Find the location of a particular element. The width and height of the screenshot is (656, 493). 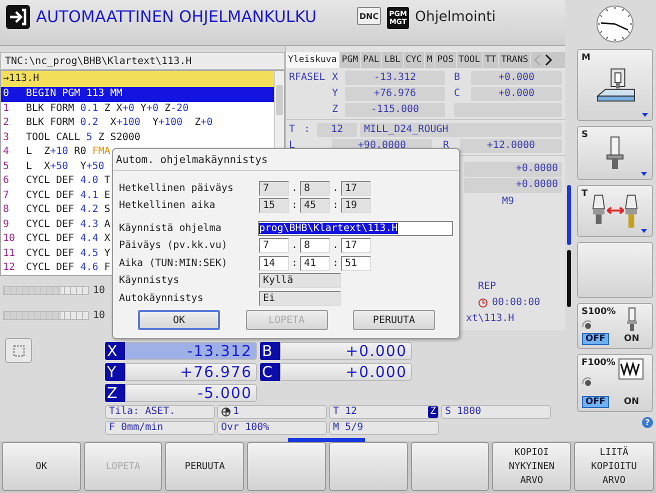

value-field: Ei is located at coordinates (300, 298).